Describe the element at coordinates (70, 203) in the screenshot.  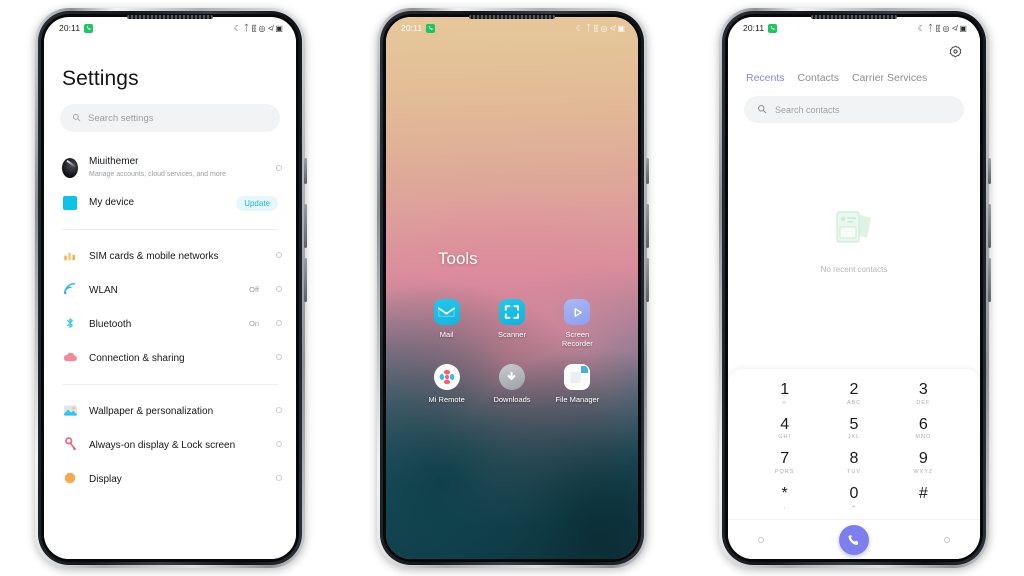
I see `device-icon` at that location.